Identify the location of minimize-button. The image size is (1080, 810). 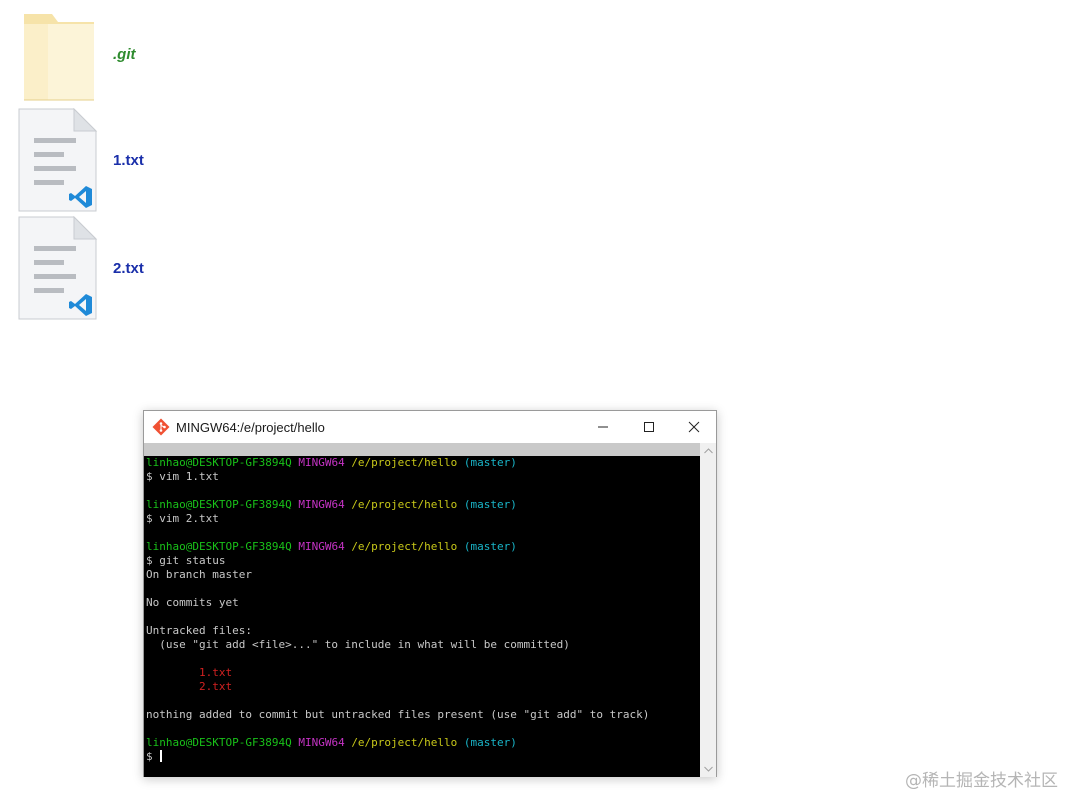
(602, 427).